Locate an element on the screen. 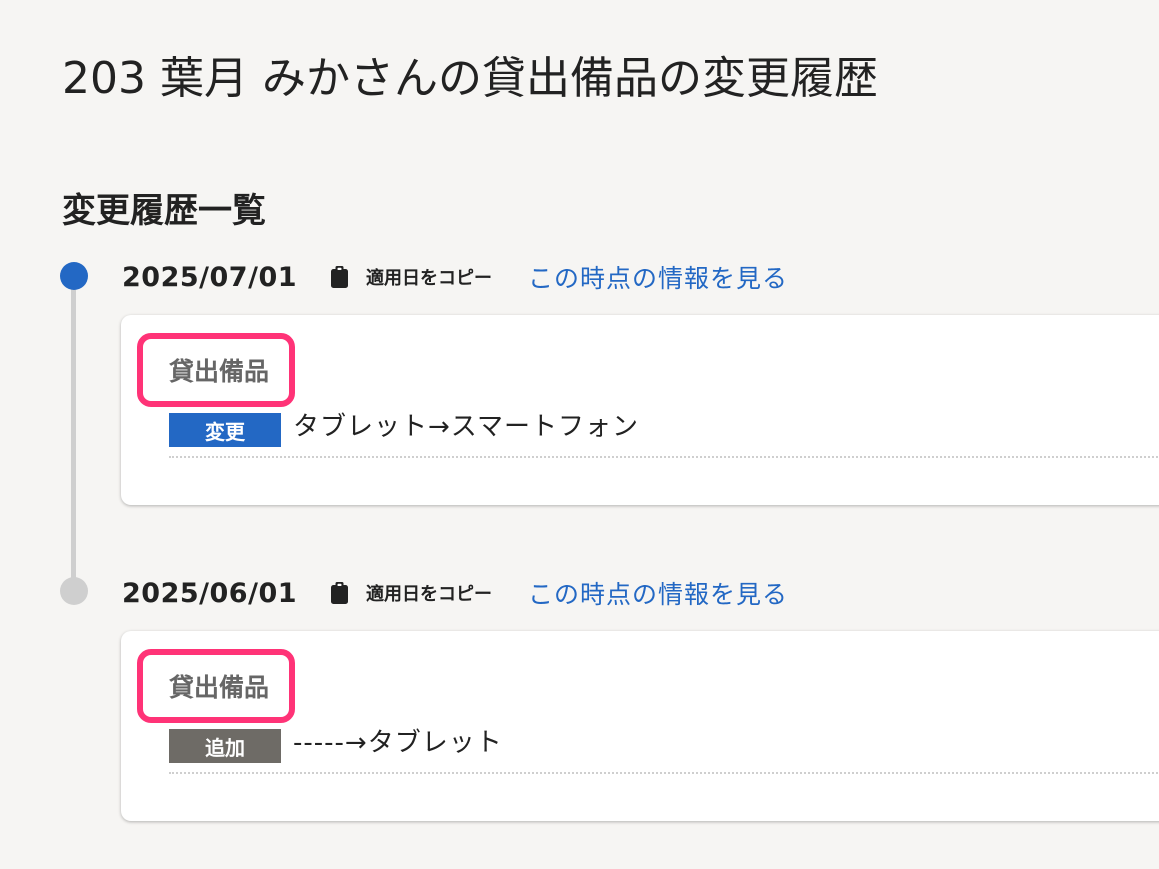 The image size is (1159, 869). history-entry-header: 2025/07/01 適用日をコピー この時点の情報を見る is located at coordinates (455, 277).